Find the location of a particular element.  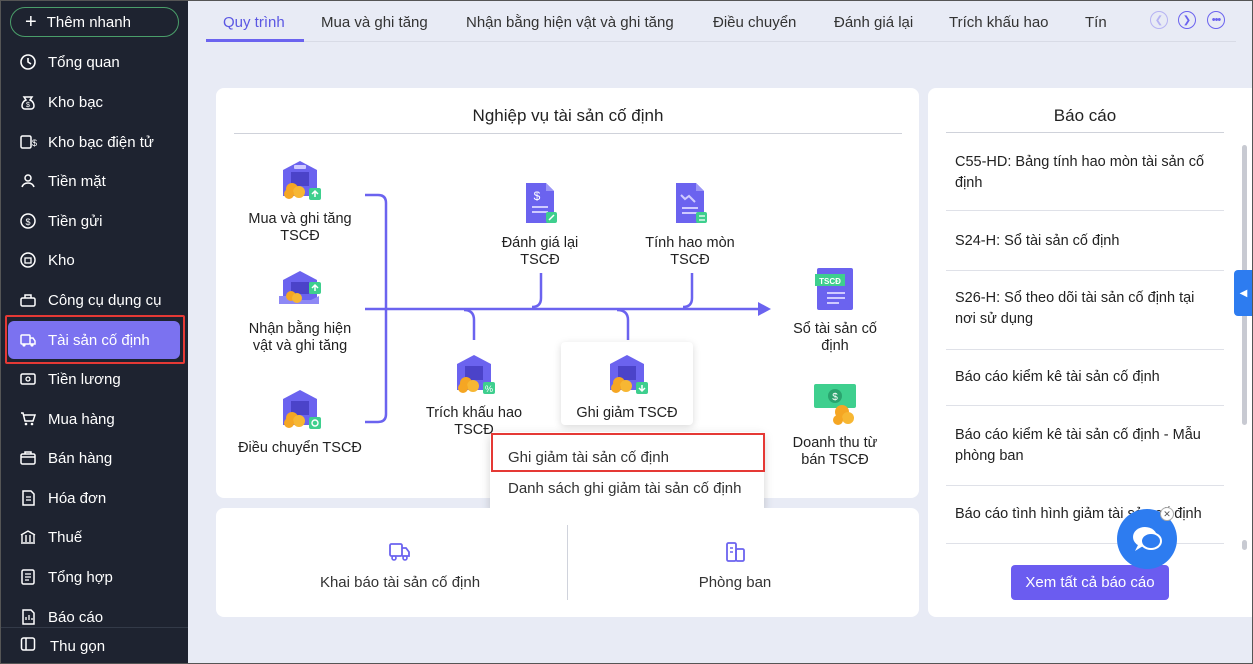

decrease-asset-icon is located at coordinates (629, 374).